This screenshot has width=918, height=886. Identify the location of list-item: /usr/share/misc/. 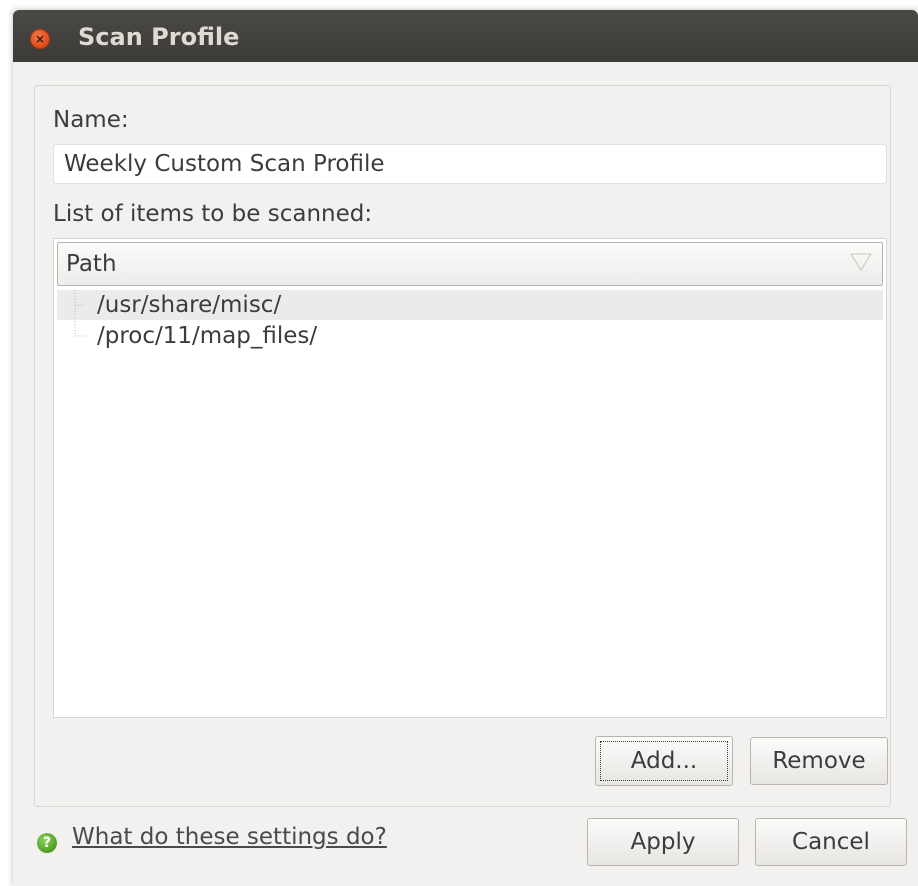
(470, 305).